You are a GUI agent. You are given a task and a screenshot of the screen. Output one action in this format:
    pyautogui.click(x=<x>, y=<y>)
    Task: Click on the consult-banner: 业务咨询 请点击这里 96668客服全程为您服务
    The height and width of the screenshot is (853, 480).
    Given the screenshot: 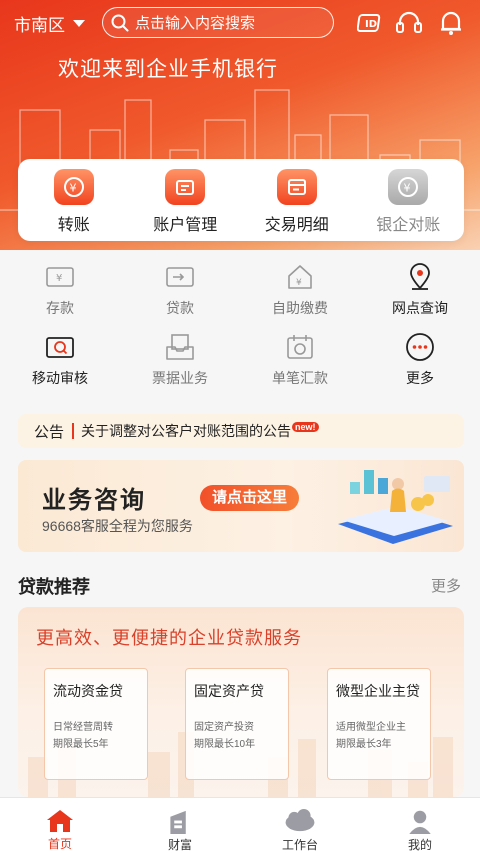 What is the action you would take?
    pyautogui.click(x=241, y=506)
    